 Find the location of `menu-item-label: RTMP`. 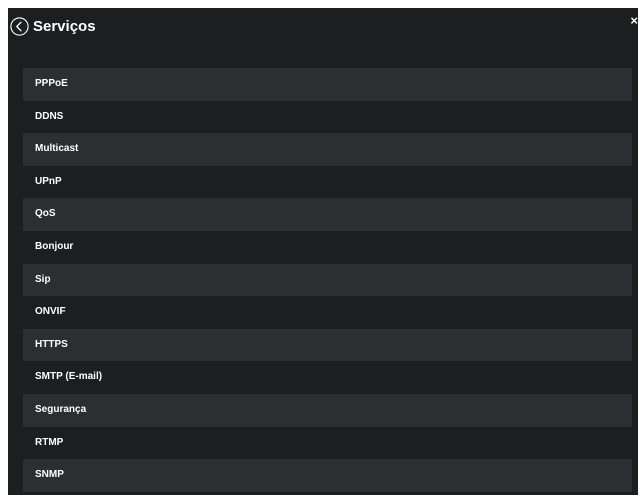

menu-item-label: RTMP is located at coordinates (49, 442).